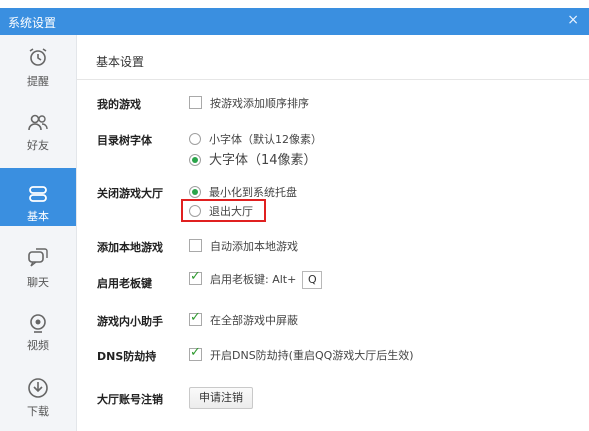  Describe the element at coordinates (254, 246) in the screenshot. I see `add-local-option-label: 自动添加本地游戏` at that location.